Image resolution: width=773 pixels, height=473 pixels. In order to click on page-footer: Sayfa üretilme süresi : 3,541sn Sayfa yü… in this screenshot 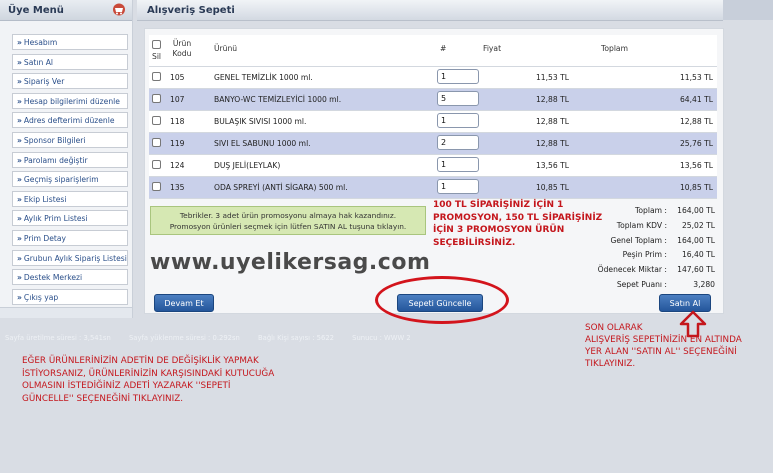, I will do `click(216, 338)`.